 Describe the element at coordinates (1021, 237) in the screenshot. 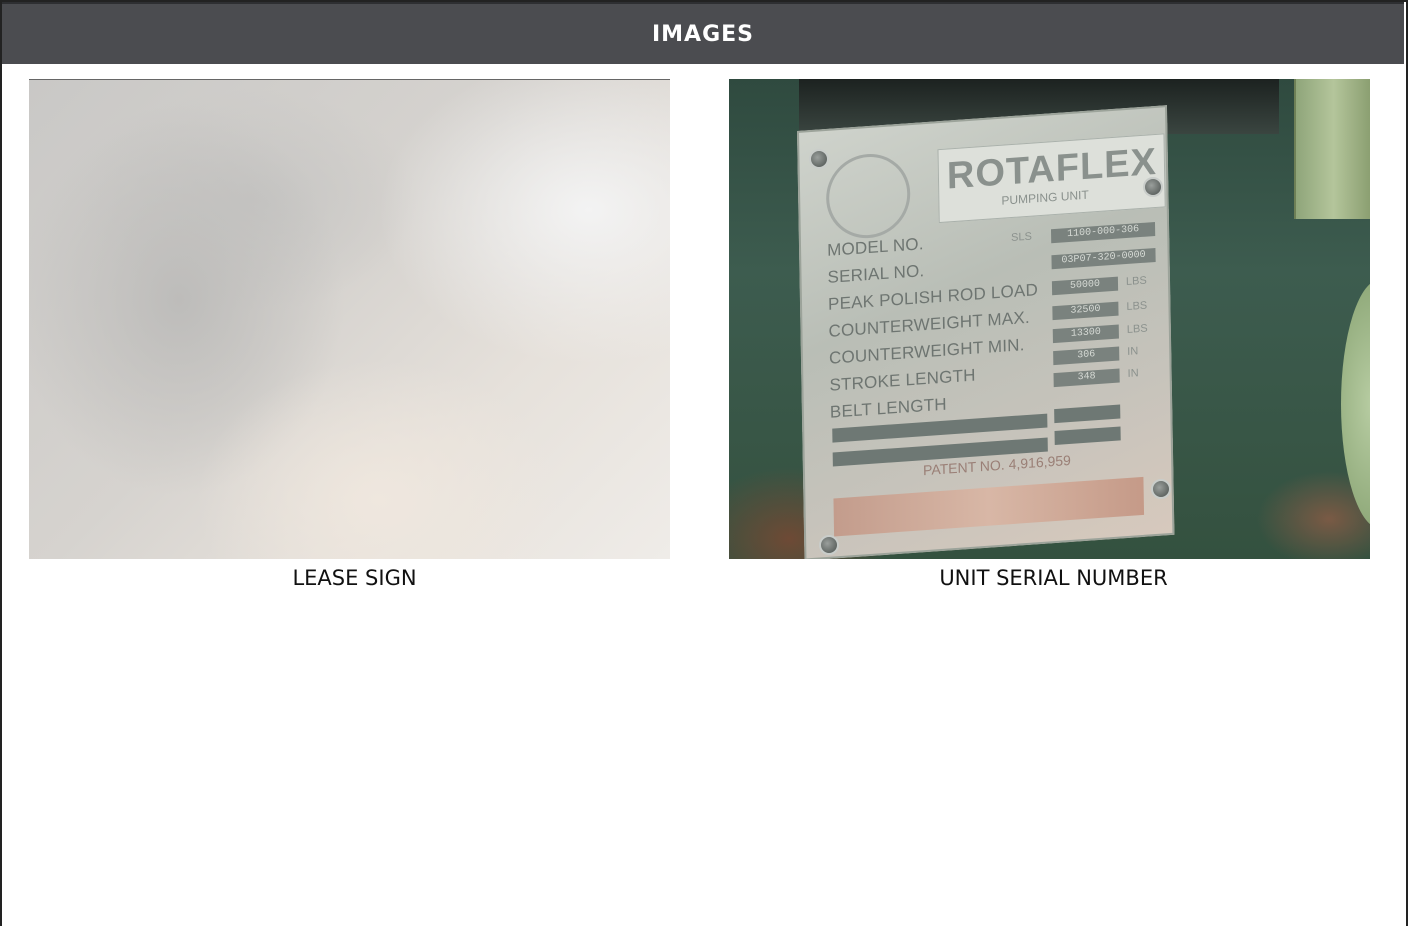

I see `plate-row-prefix: SLS` at that location.